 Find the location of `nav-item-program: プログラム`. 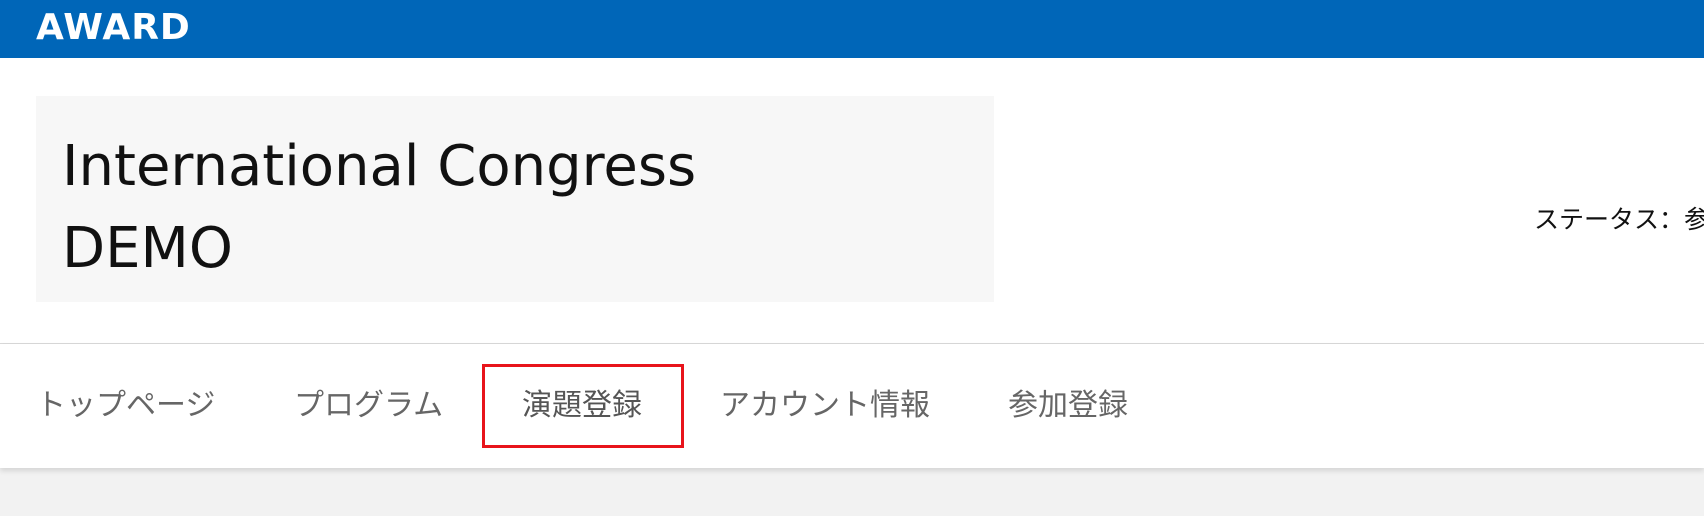

nav-item-program: プログラム is located at coordinates (368, 406).